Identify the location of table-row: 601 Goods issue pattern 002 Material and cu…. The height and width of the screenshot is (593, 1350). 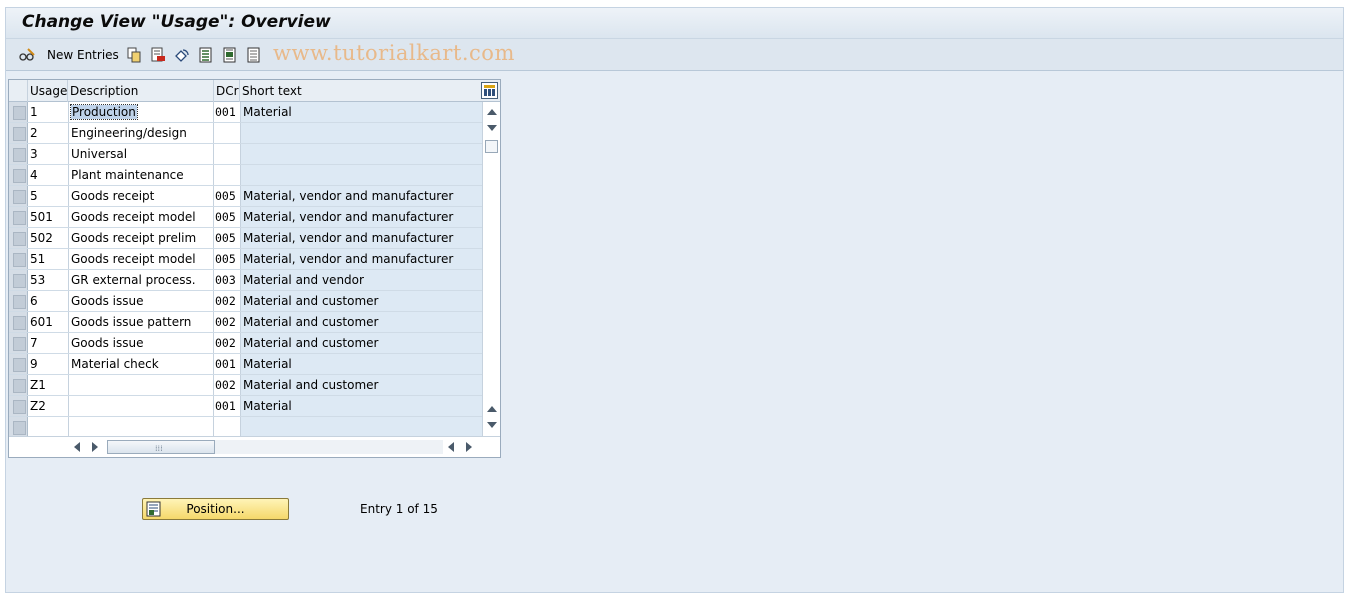
(245, 322).